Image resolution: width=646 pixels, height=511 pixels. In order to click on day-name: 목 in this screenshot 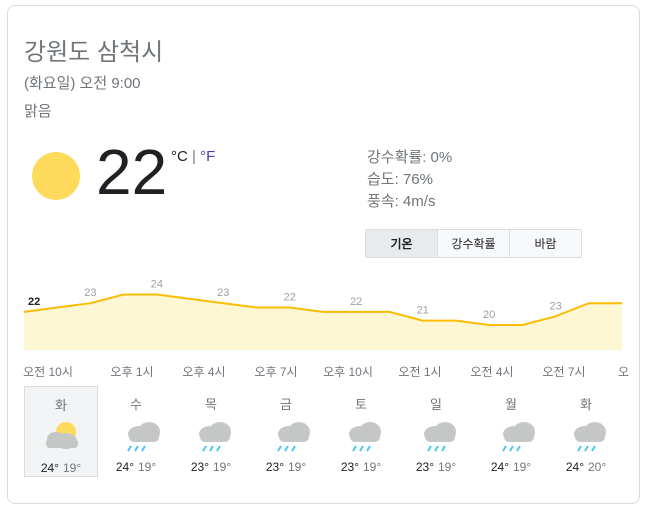, I will do `click(211, 404)`.